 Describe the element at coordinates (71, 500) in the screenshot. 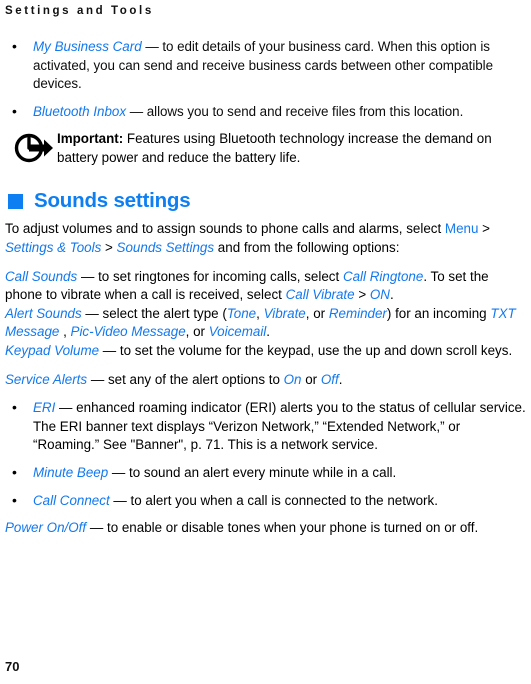

I see `option-term: Call Connect` at that location.